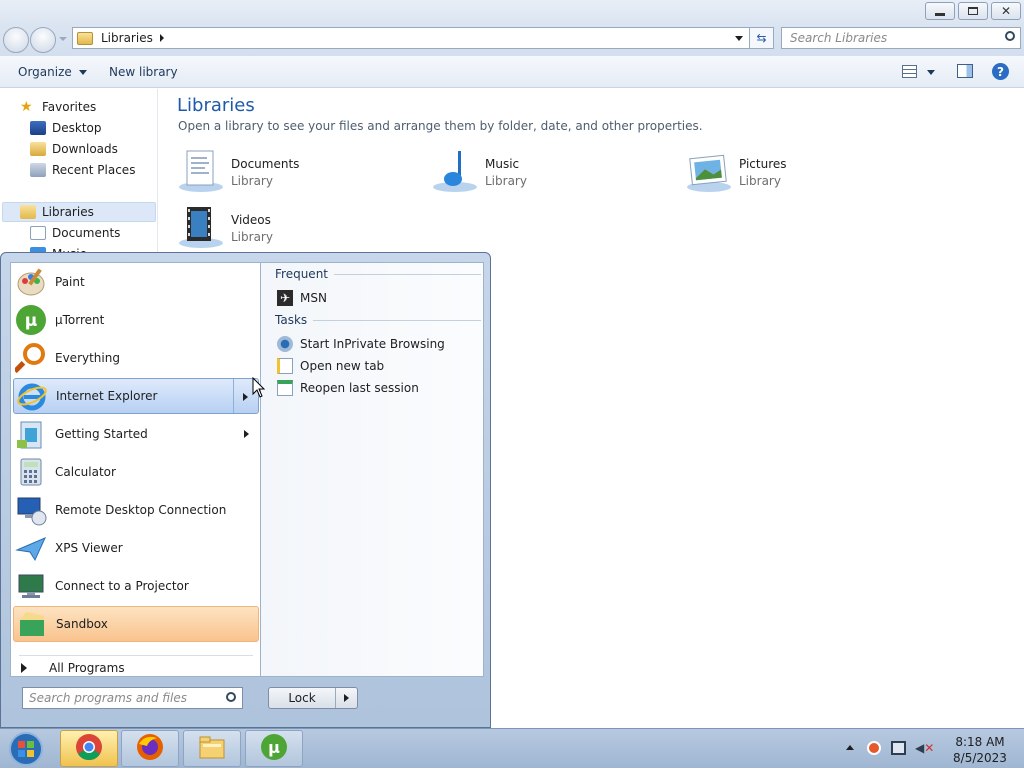  What do you see at coordinates (136, 624) in the screenshot?
I see `program-sandbox: Sandbox` at bounding box center [136, 624].